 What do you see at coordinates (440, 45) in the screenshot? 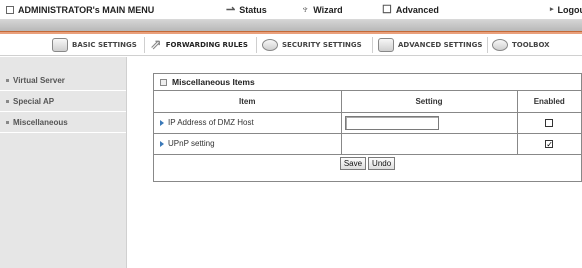
I see `tab-advanced-settings-label: ADVANCED SETTINGS` at bounding box center [440, 45].